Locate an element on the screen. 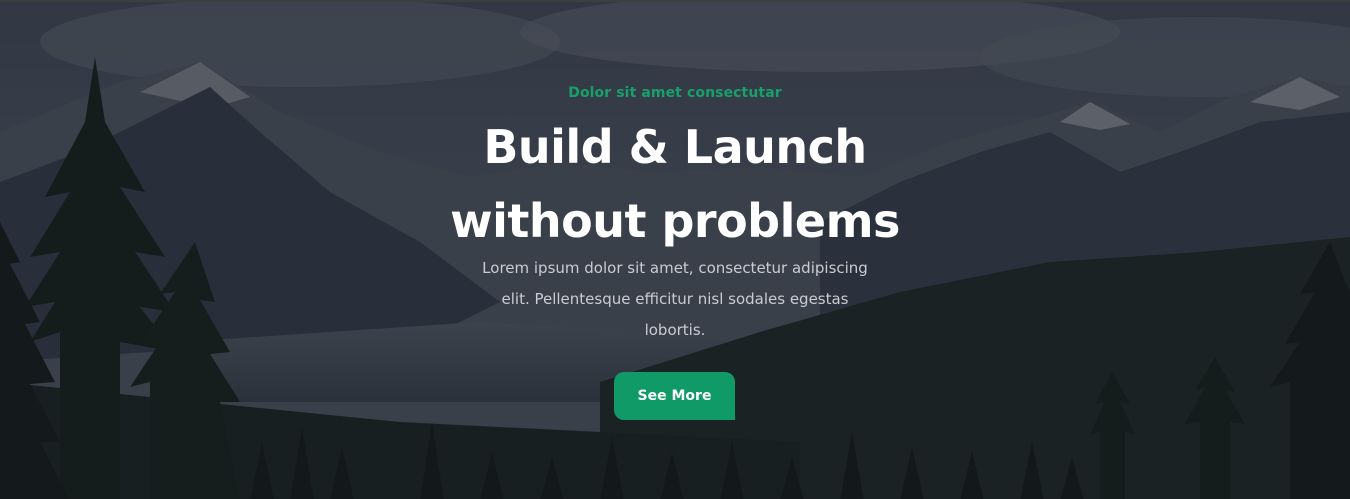 Image resolution: width=1350 pixels, height=499 pixels. hero-title-line1: Build & Launch is located at coordinates (675, 147).